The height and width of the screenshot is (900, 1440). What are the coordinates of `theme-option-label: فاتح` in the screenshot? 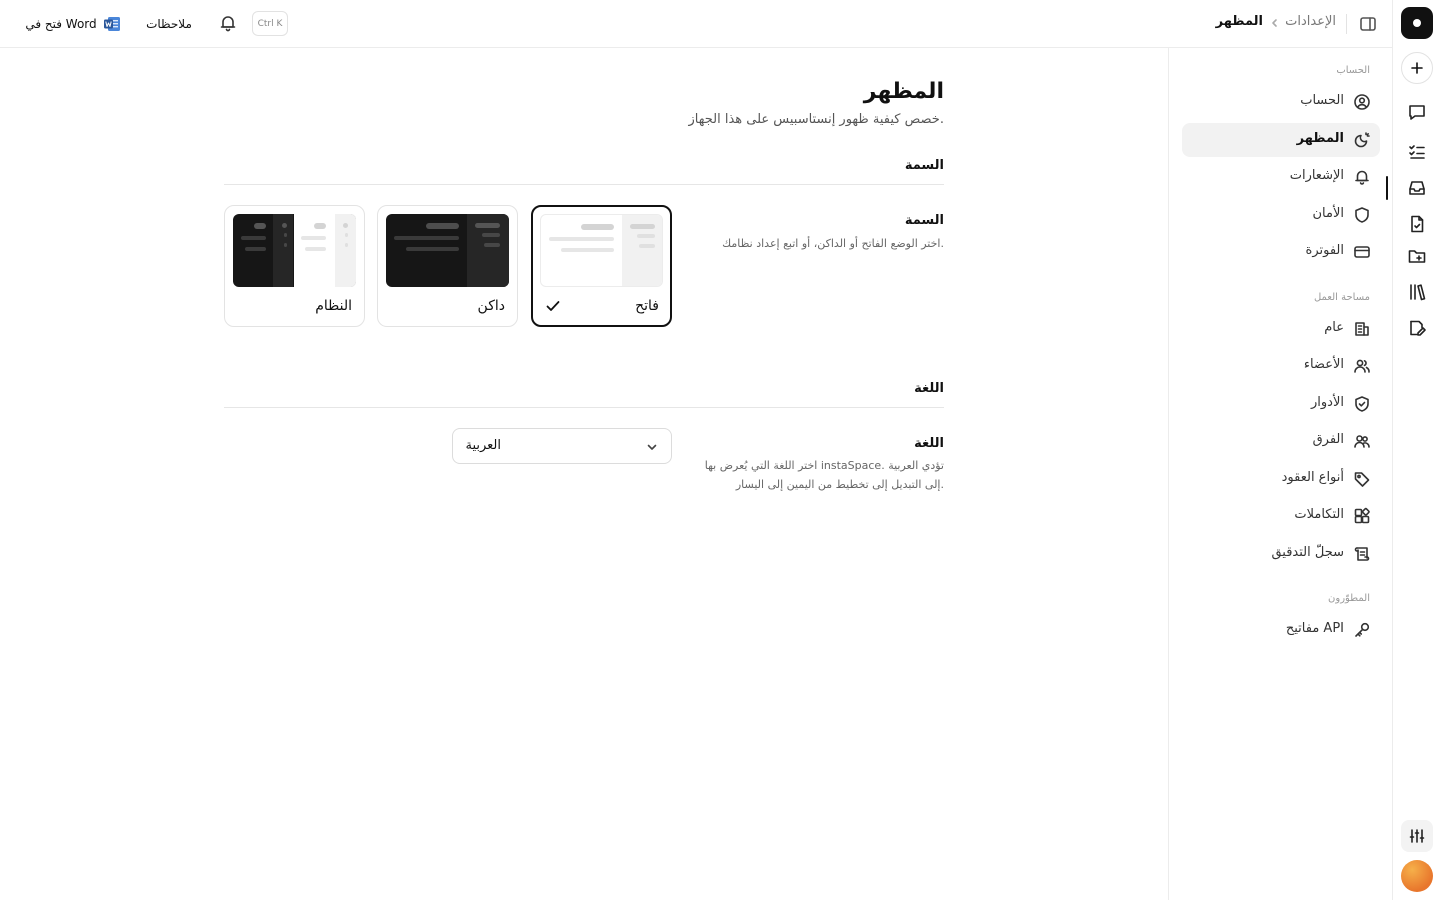 It's located at (647, 306).